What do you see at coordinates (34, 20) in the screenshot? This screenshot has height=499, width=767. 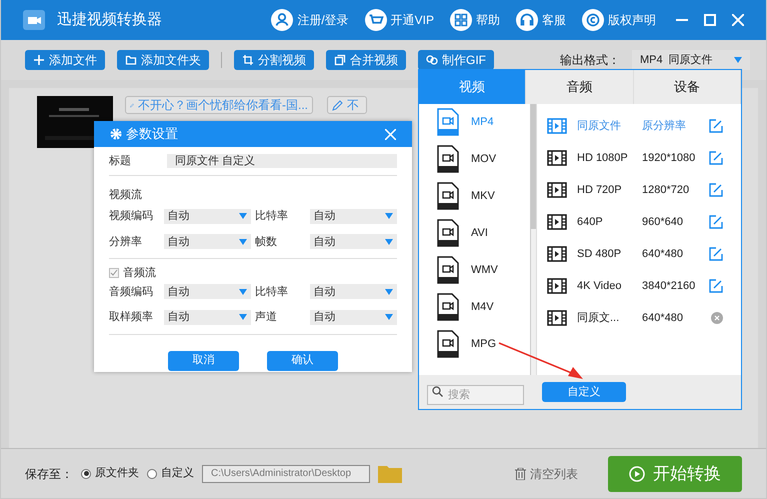 I see `app-logo-icon` at bounding box center [34, 20].